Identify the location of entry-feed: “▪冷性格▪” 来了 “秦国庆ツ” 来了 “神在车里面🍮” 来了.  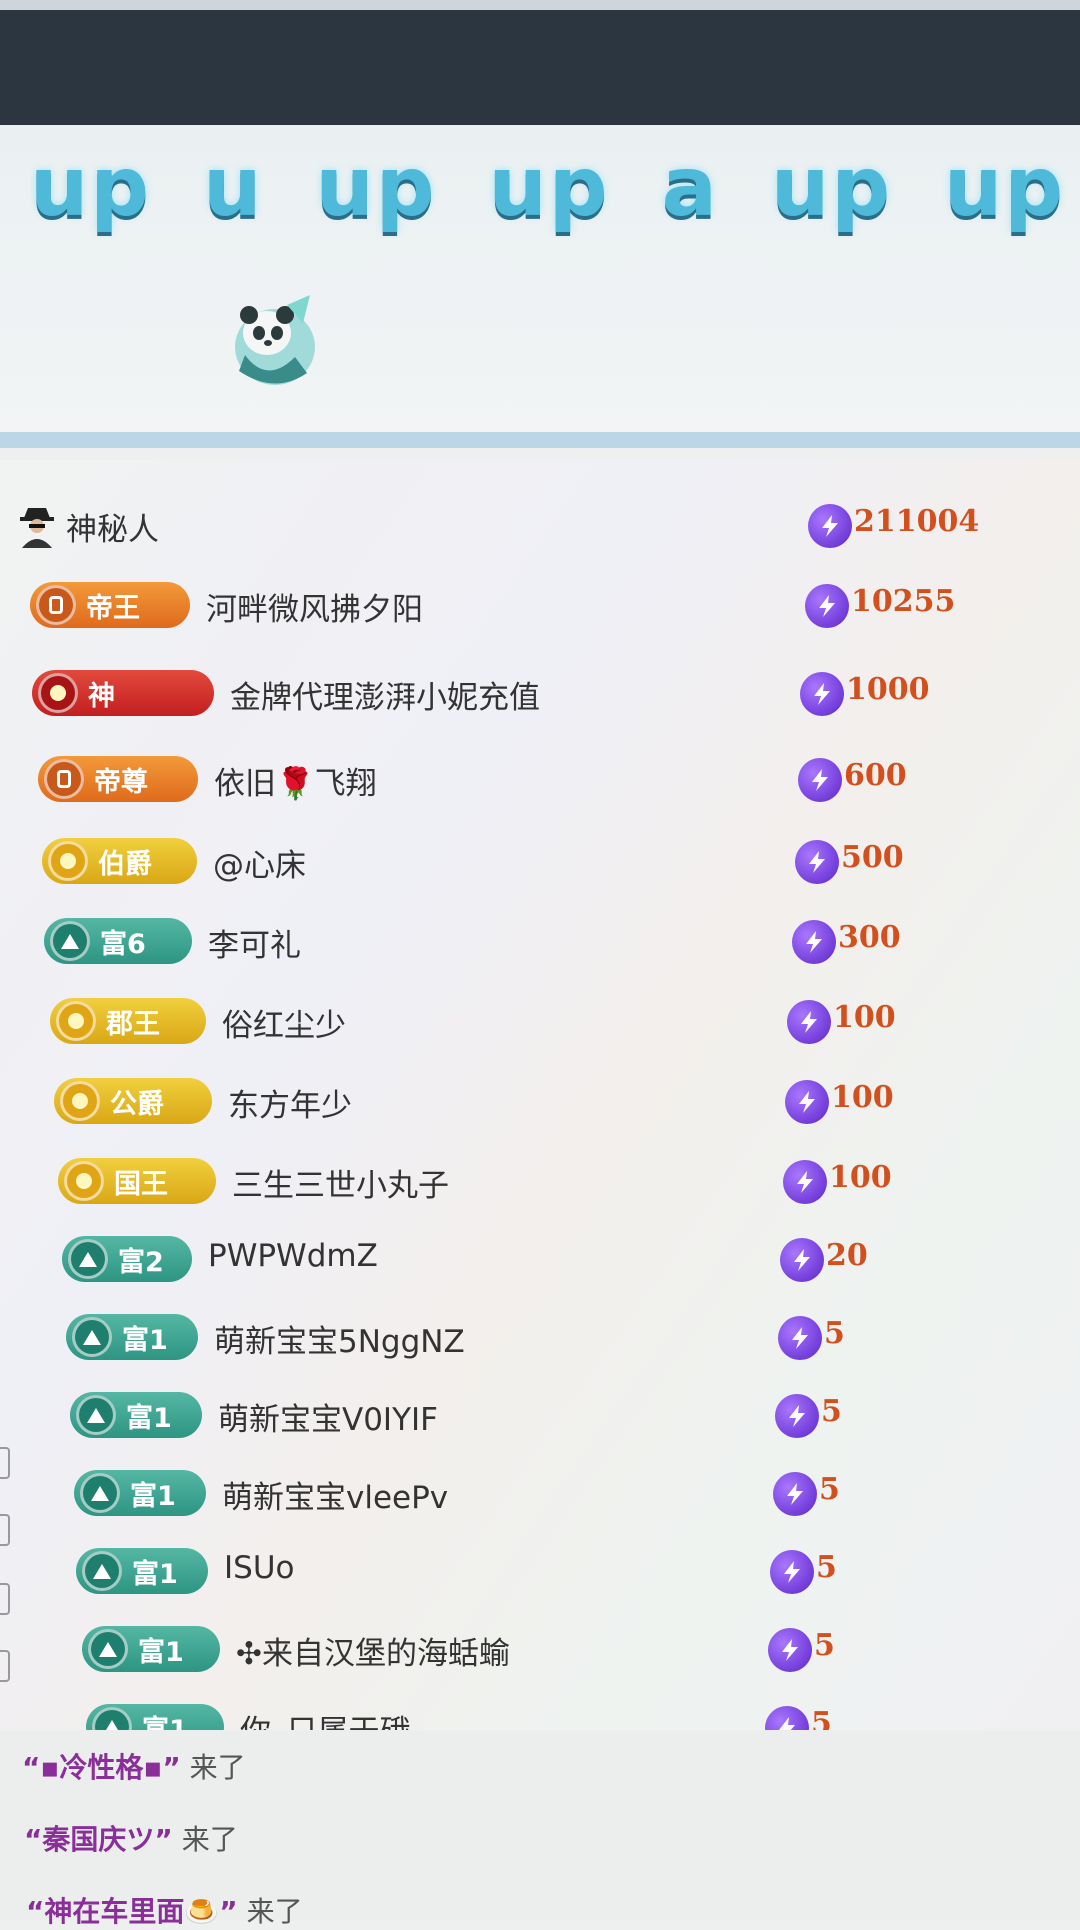
(540, 1829).